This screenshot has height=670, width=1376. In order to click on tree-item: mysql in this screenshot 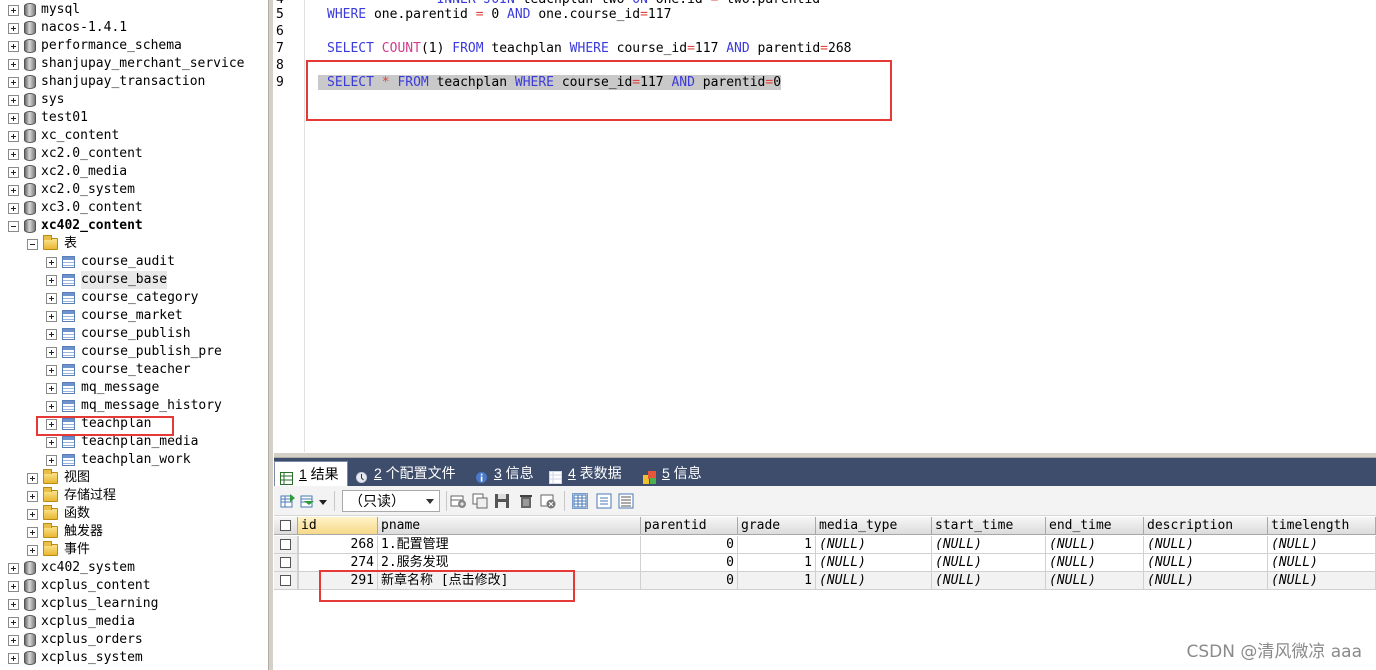, I will do `click(134, 10)`.